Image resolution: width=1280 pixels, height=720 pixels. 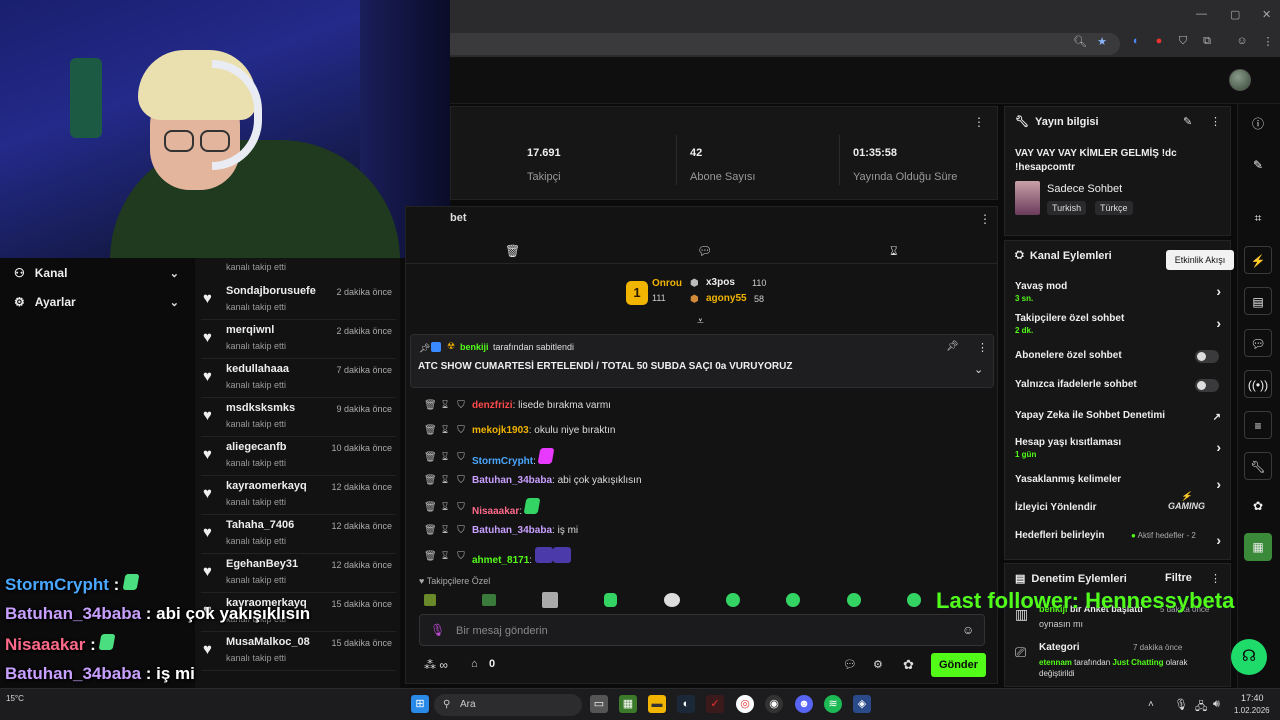 I want to click on zoom-icon: 🔍︎, so click(x=1080, y=41).